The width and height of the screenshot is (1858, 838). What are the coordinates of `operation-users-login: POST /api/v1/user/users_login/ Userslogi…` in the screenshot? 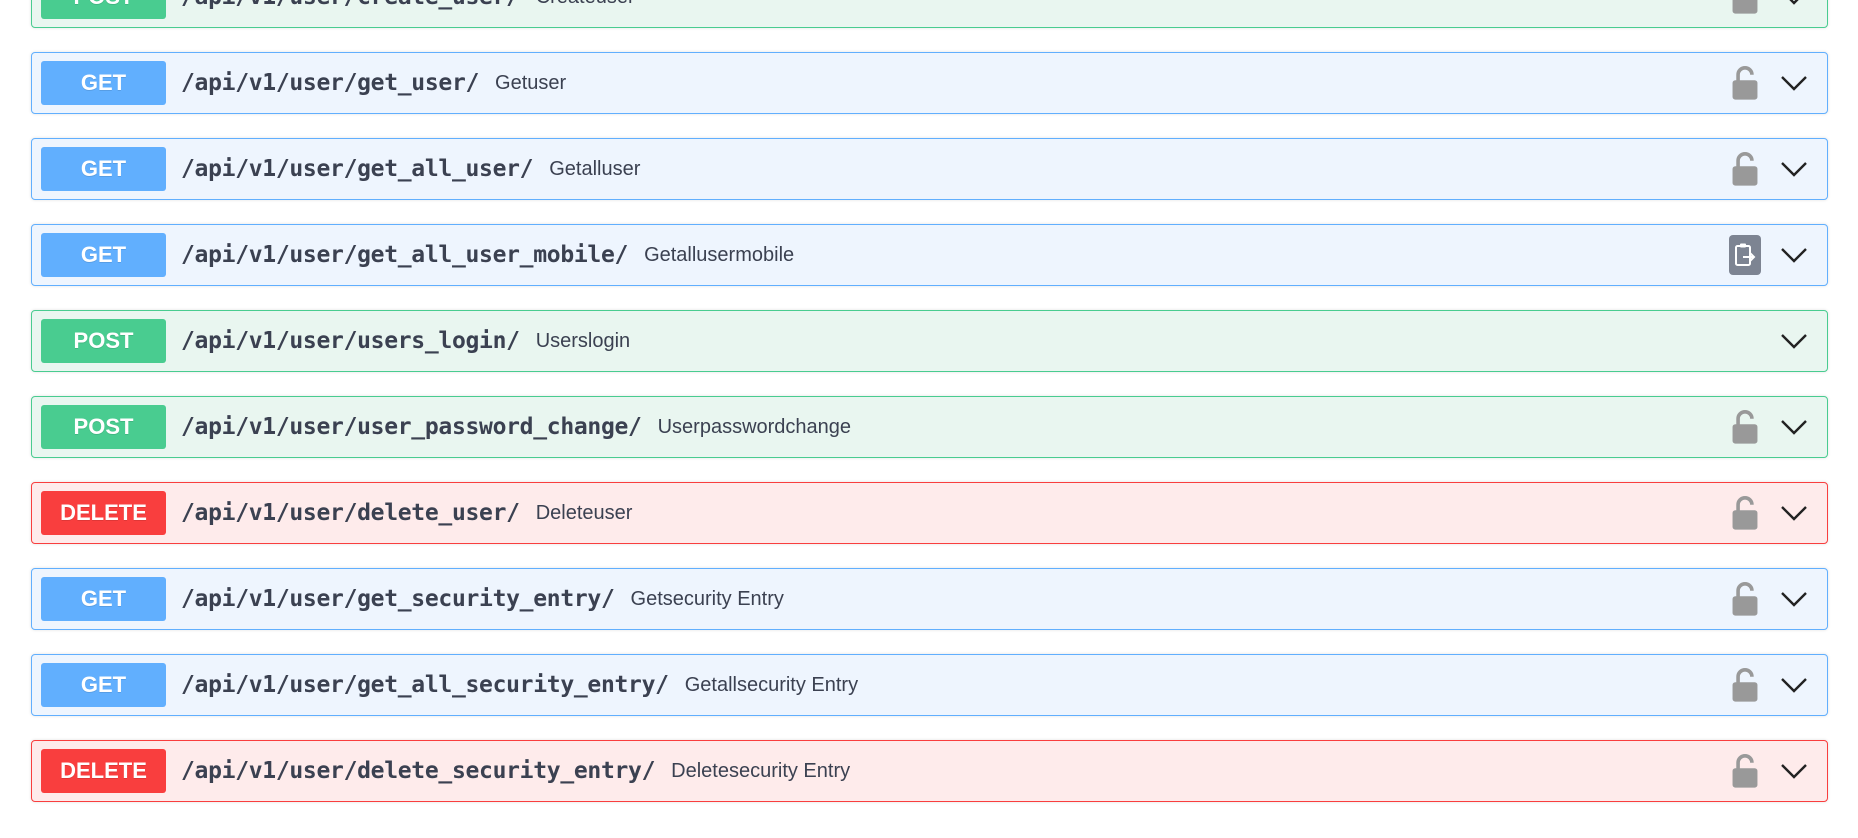 It's located at (929, 341).